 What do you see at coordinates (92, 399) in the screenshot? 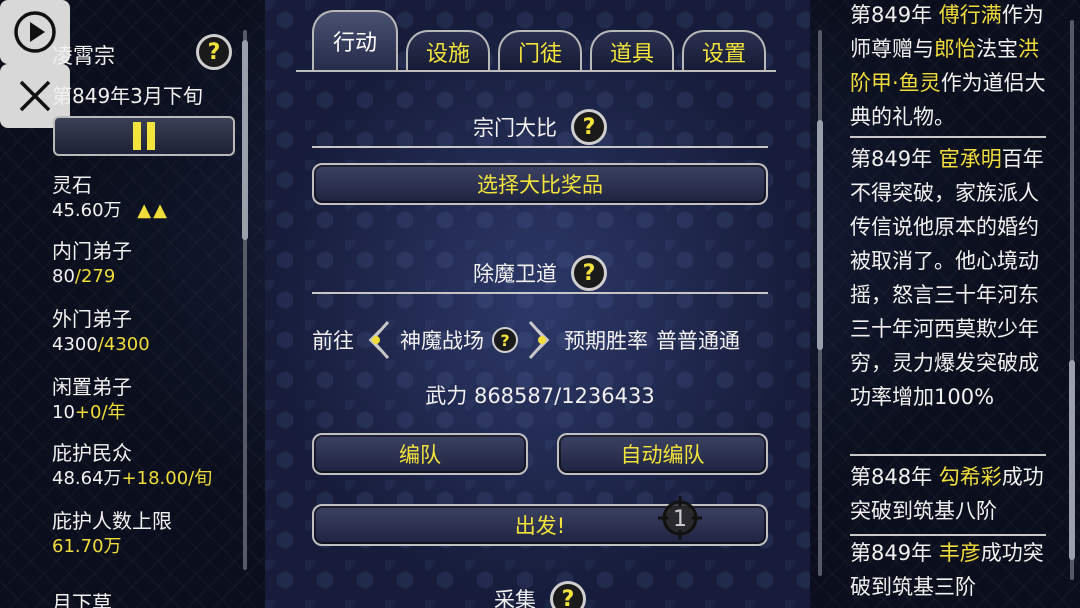
I see `stat-idle-disciples: 闲置弟子 10+0/年` at bounding box center [92, 399].